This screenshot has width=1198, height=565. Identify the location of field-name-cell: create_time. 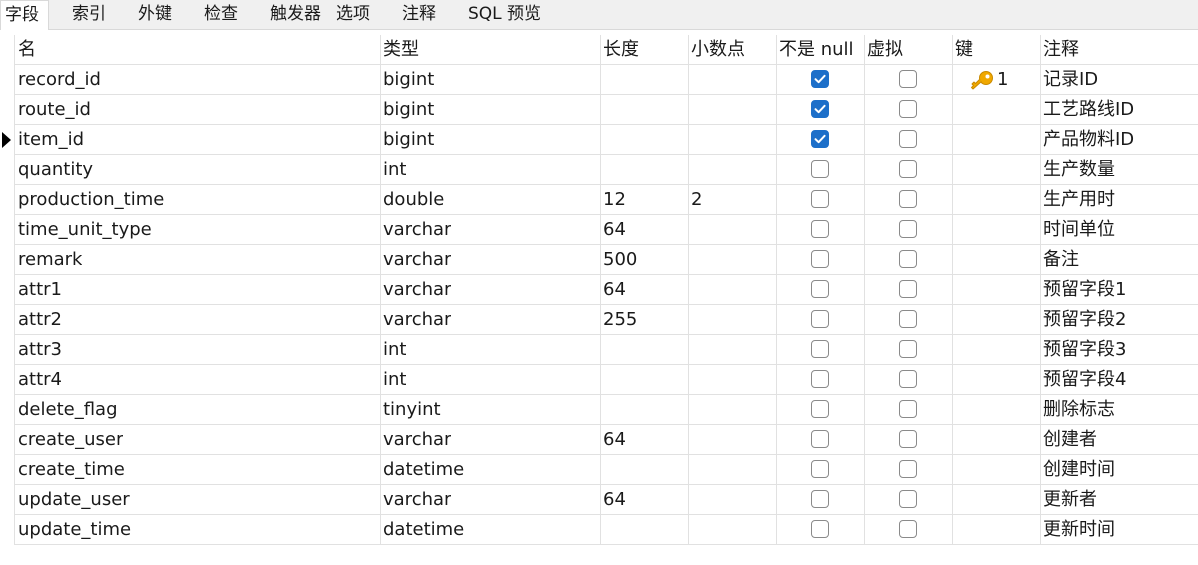
(71, 470).